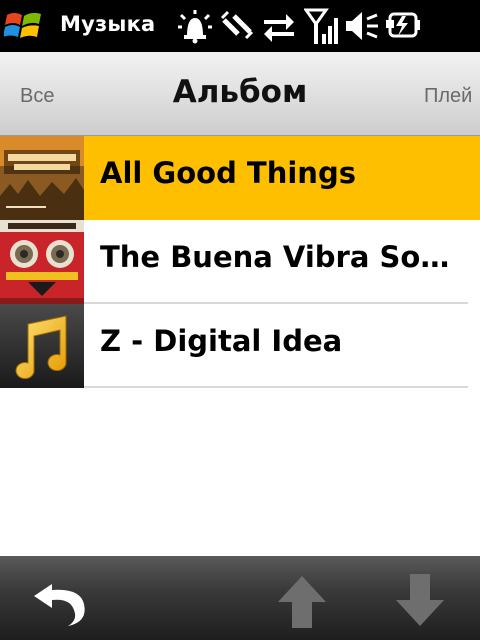  Describe the element at coordinates (279, 26) in the screenshot. I see `data-transfer-icon` at that location.